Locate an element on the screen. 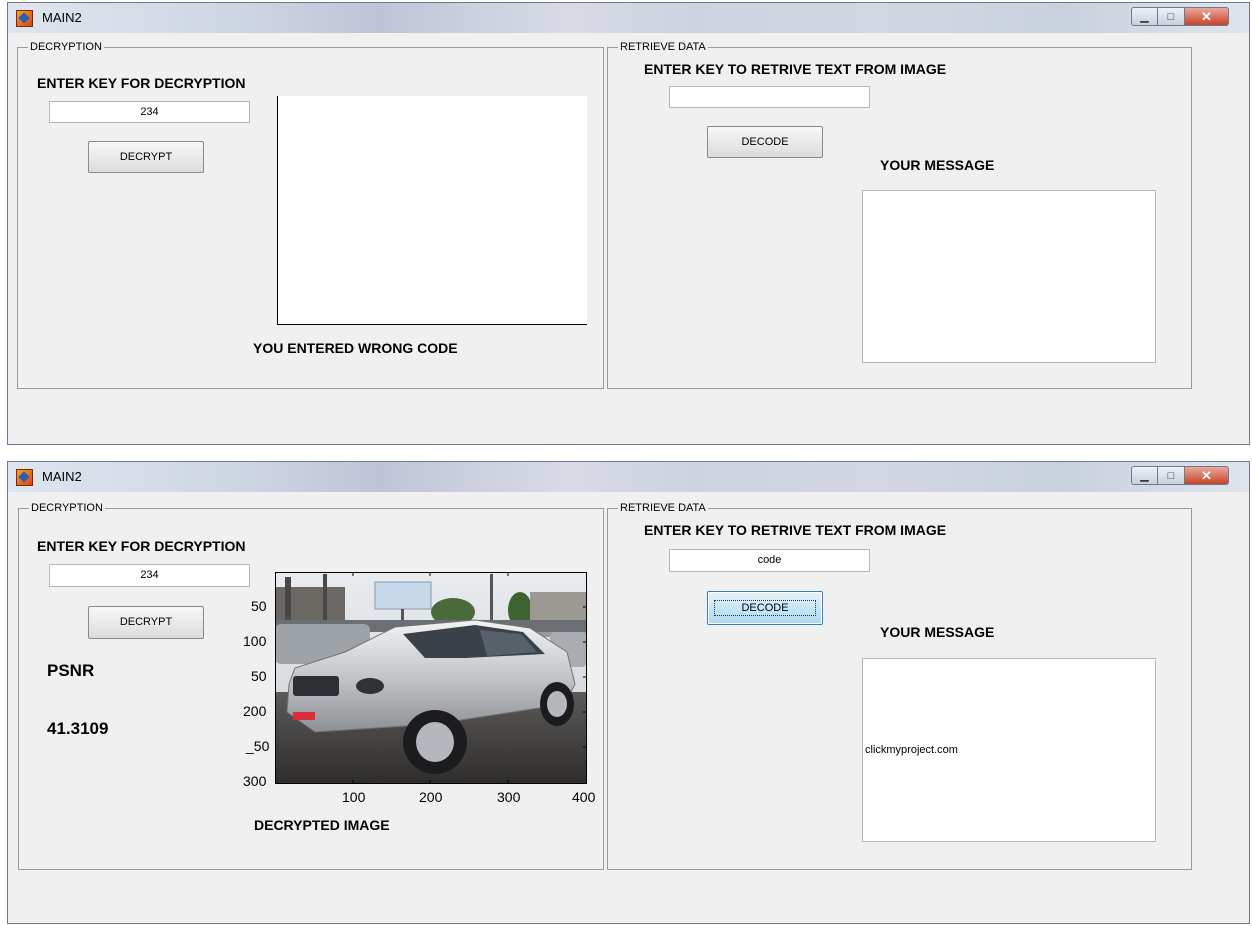 Image resolution: width=1252 pixels, height=926 pixels. retrieve-key-input: code is located at coordinates (769, 560).